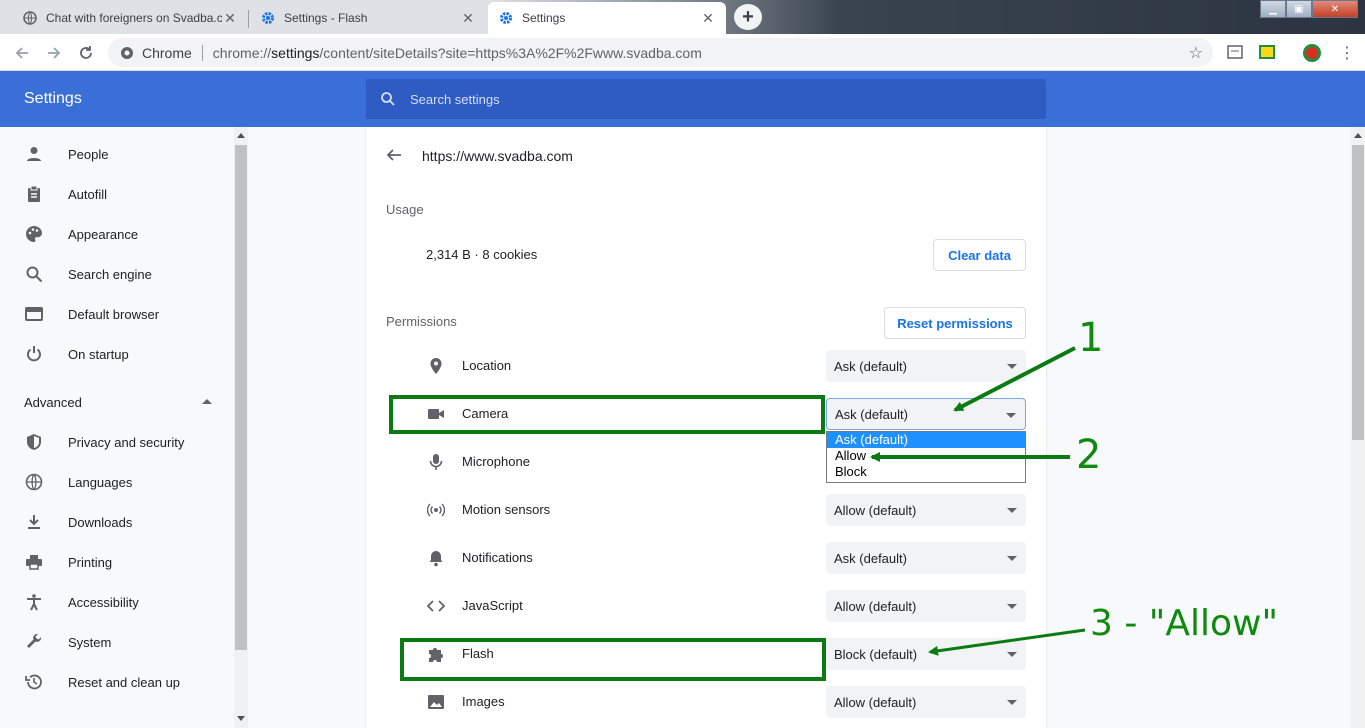 The width and height of the screenshot is (1365, 728). Describe the element at coordinates (613, 659) in the screenshot. I see `flash-highlight-box` at that location.